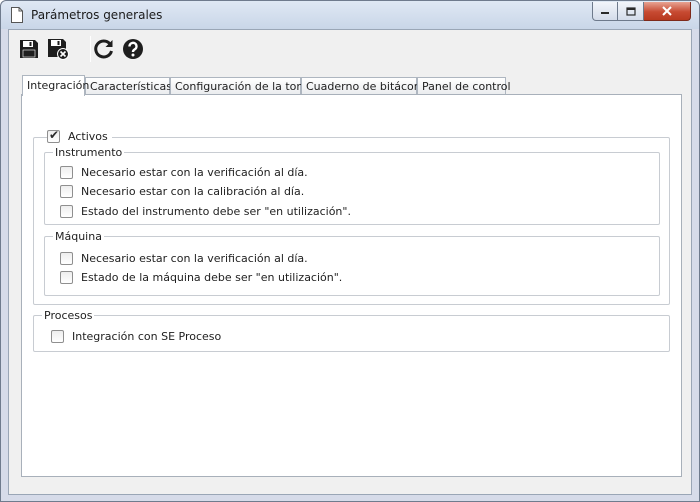 The width and height of the screenshot is (700, 502). What do you see at coordinates (55, 85) in the screenshot?
I see `tab-integracion: Integración` at bounding box center [55, 85].